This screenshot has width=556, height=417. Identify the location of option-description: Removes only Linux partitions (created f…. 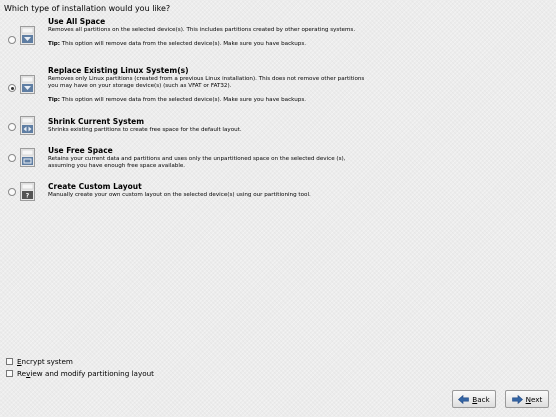
(206, 82).